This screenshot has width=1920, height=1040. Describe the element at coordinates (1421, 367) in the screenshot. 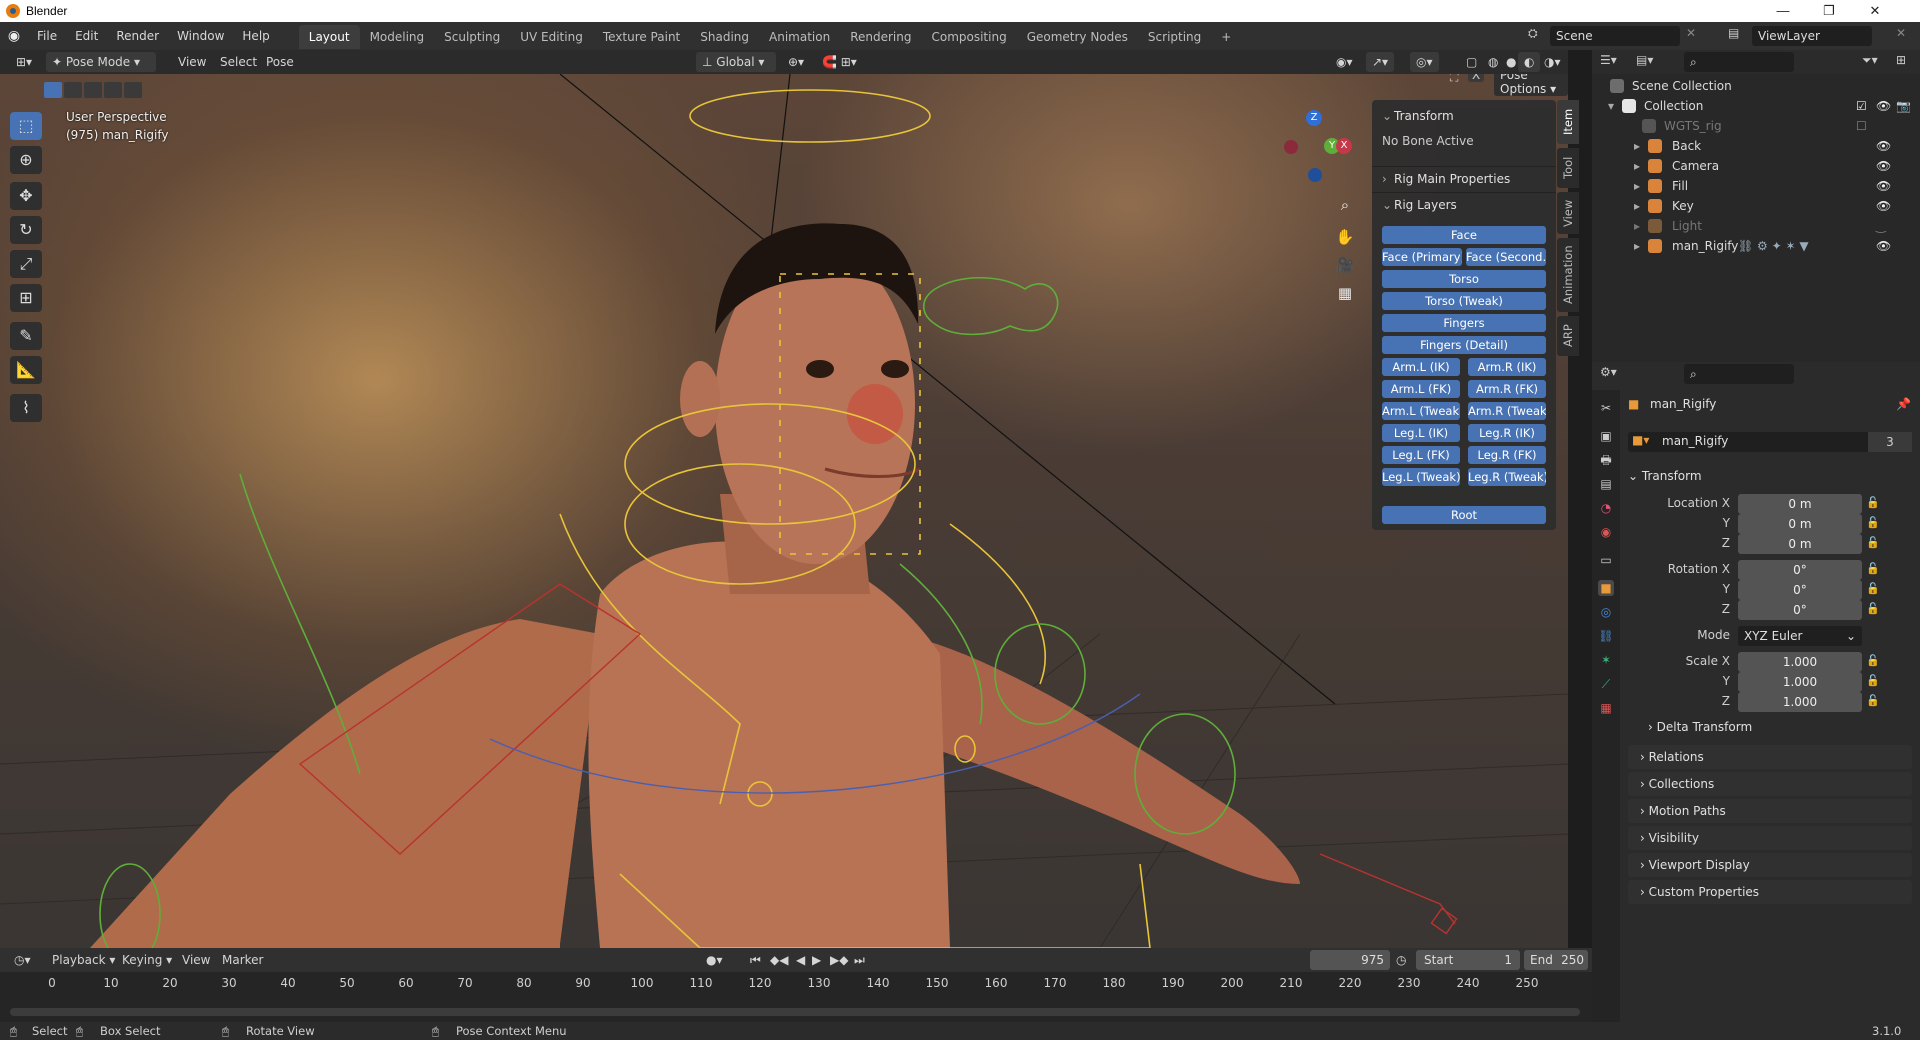

I see `layer-arm-l-ik-button: Arm.L (IK)` at that location.